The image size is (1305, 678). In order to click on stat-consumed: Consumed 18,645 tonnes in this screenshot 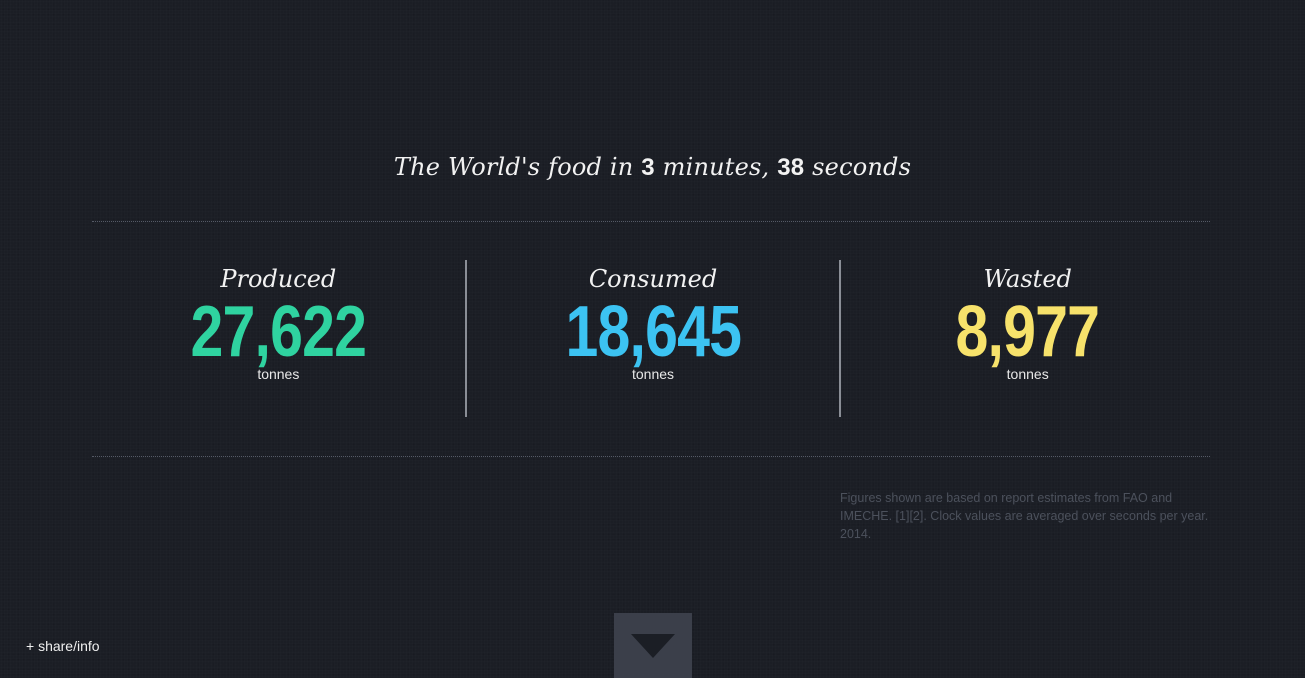, I will do `click(652, 338)`.